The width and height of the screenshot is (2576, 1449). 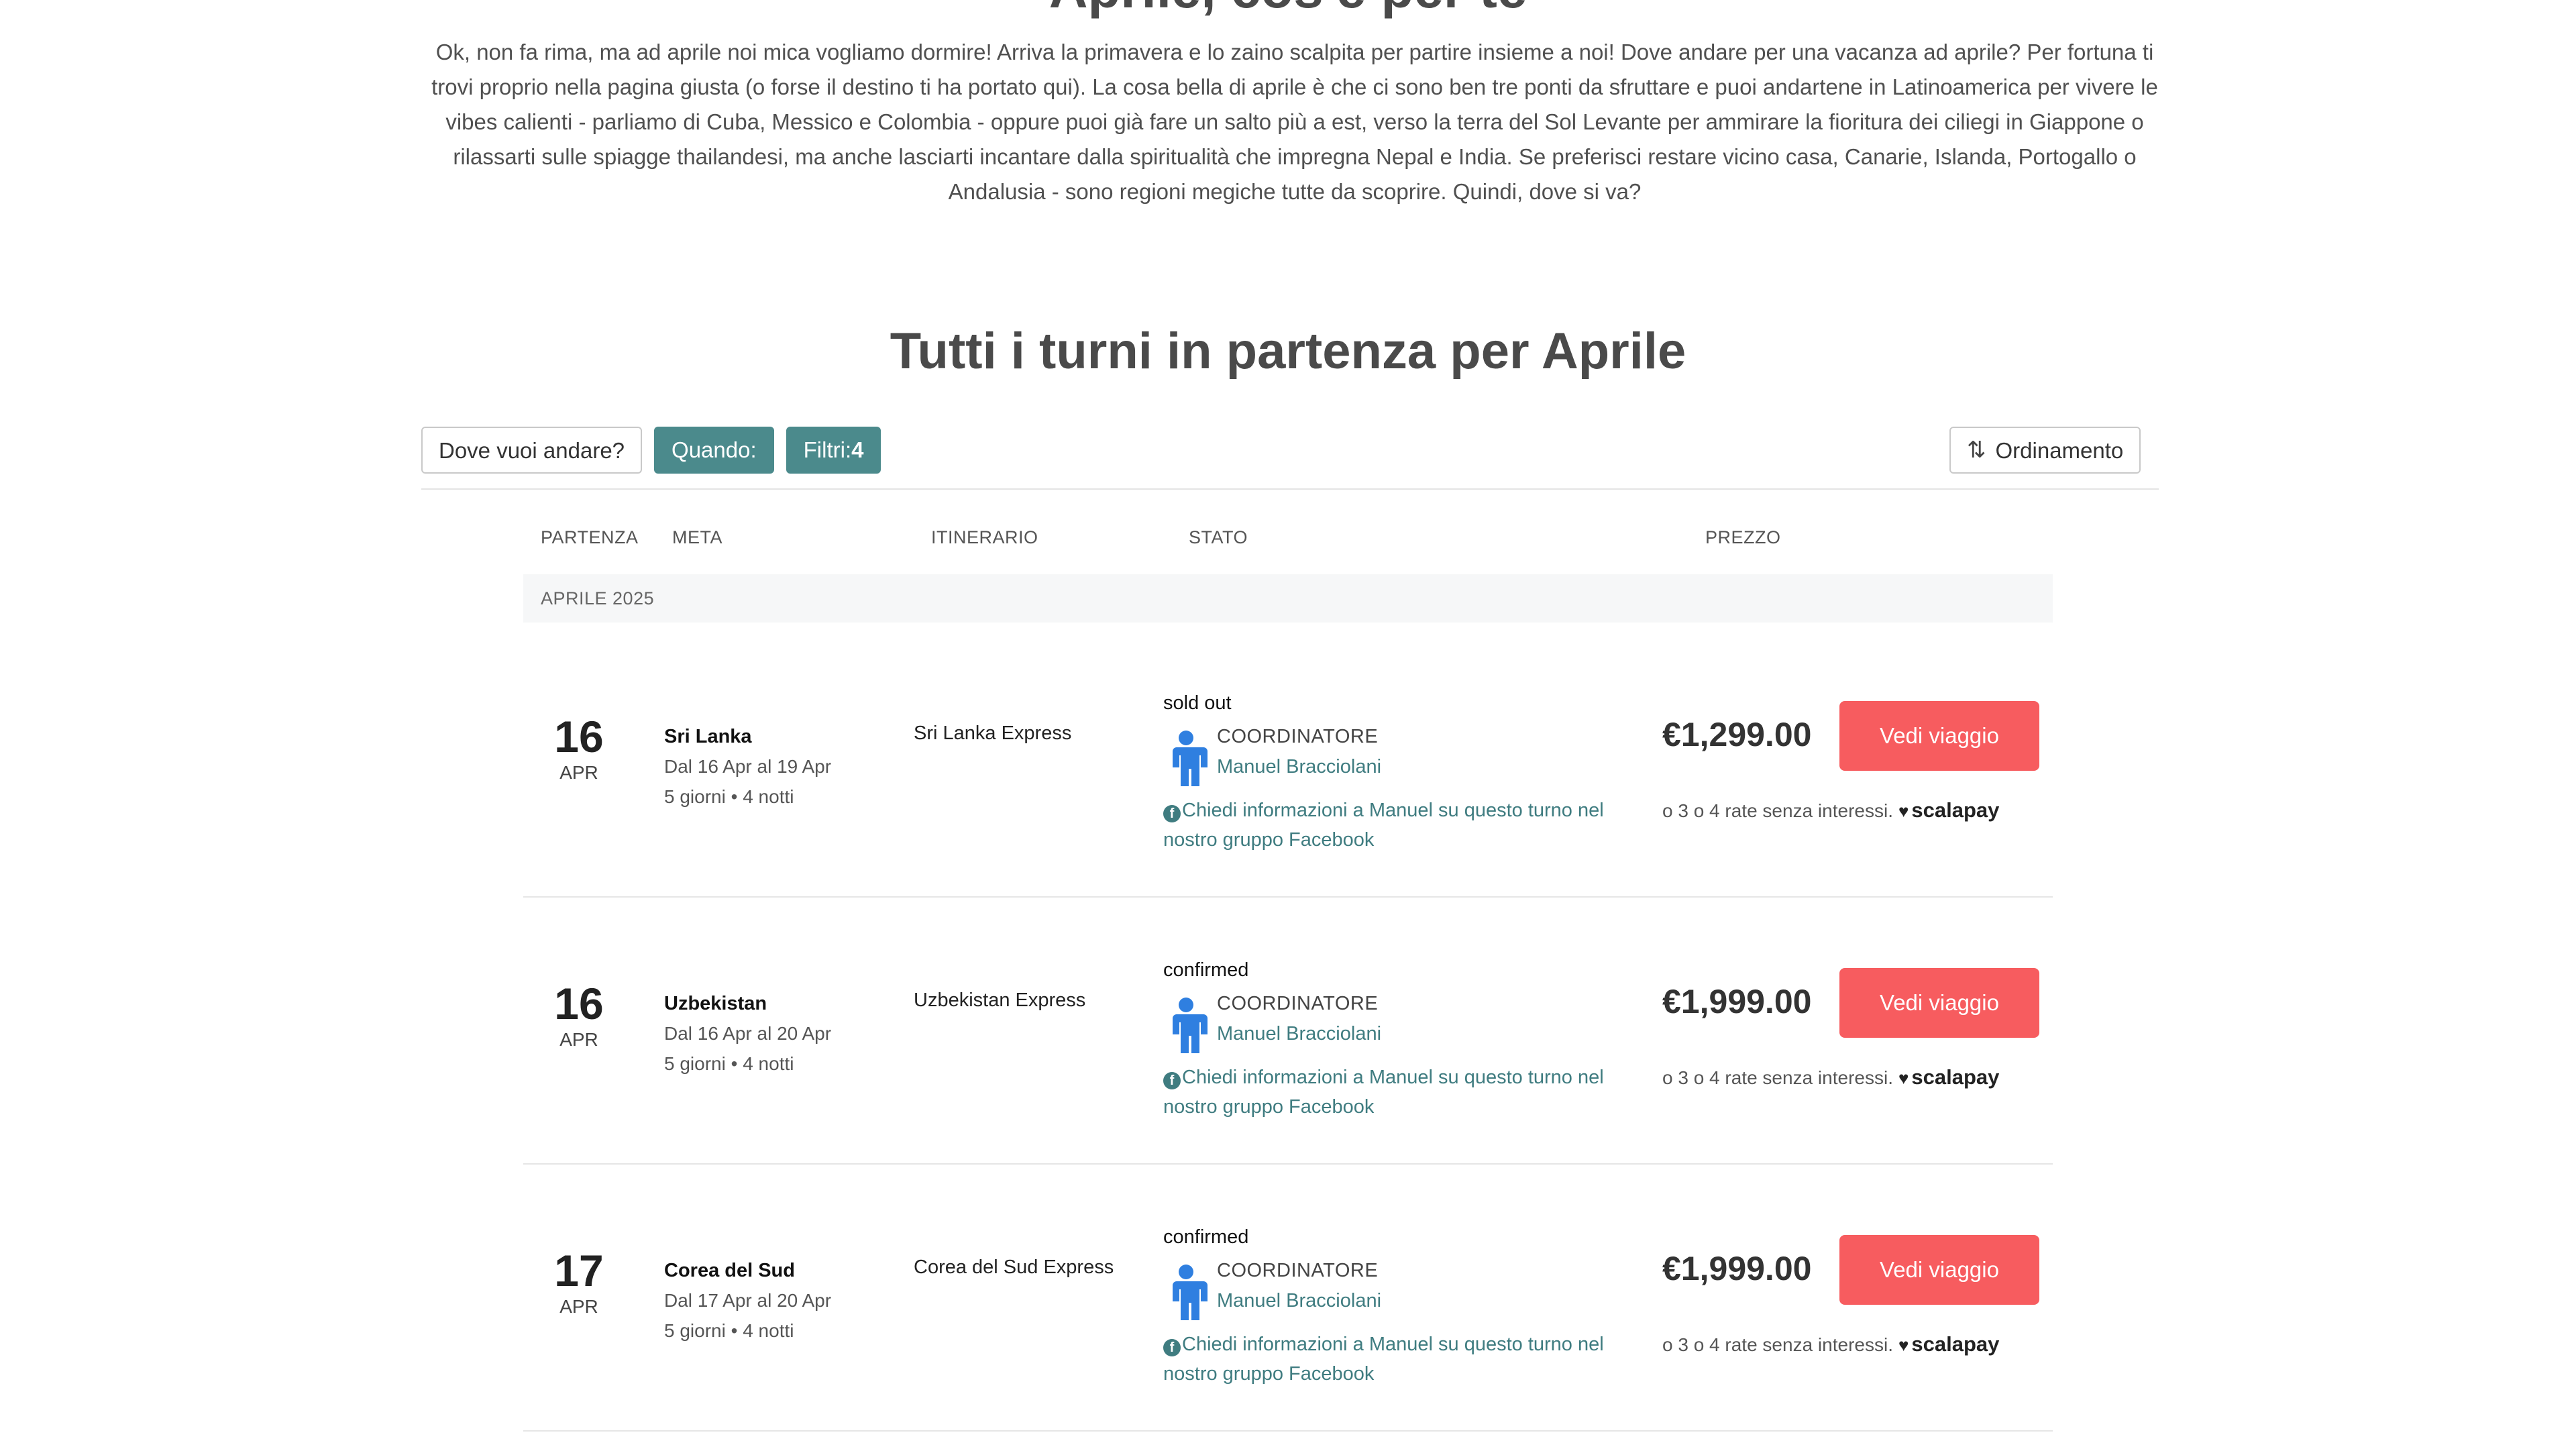 What do you see at coordinates (748, 766) in the screenshot?
I see `trip-dates: Dal 16 Apr al 19 Apr` at bounding box center [748, 766].